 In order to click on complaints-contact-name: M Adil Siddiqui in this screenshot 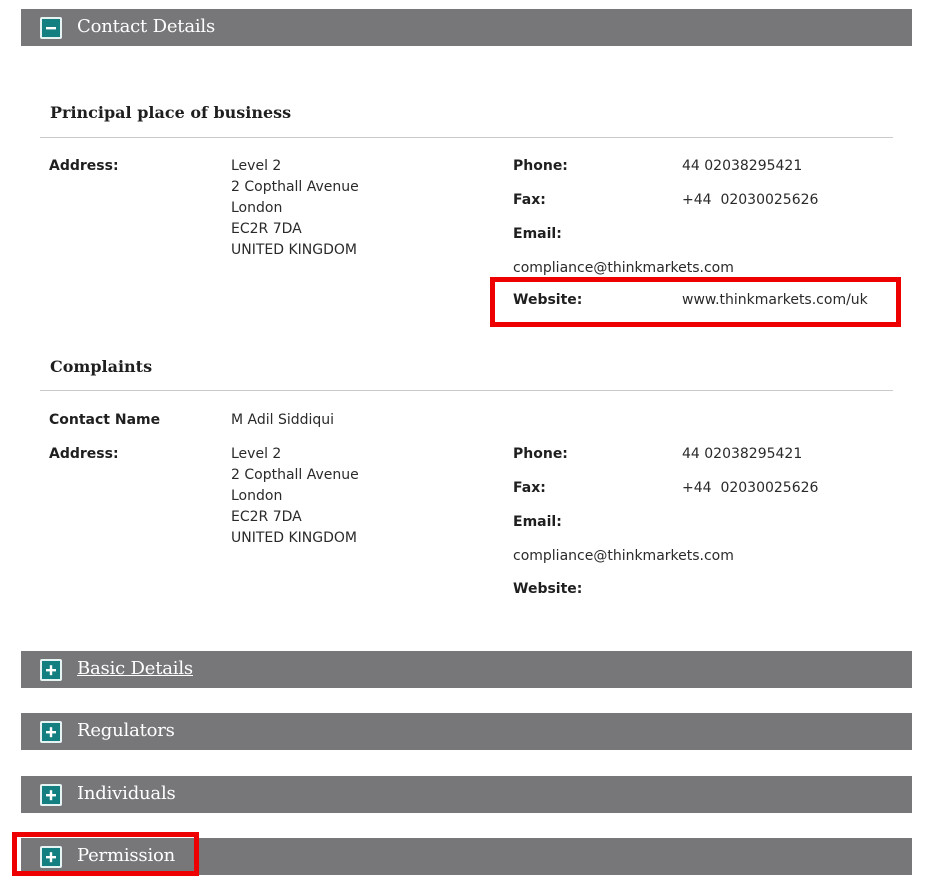, I will do `click(283, 420)`.